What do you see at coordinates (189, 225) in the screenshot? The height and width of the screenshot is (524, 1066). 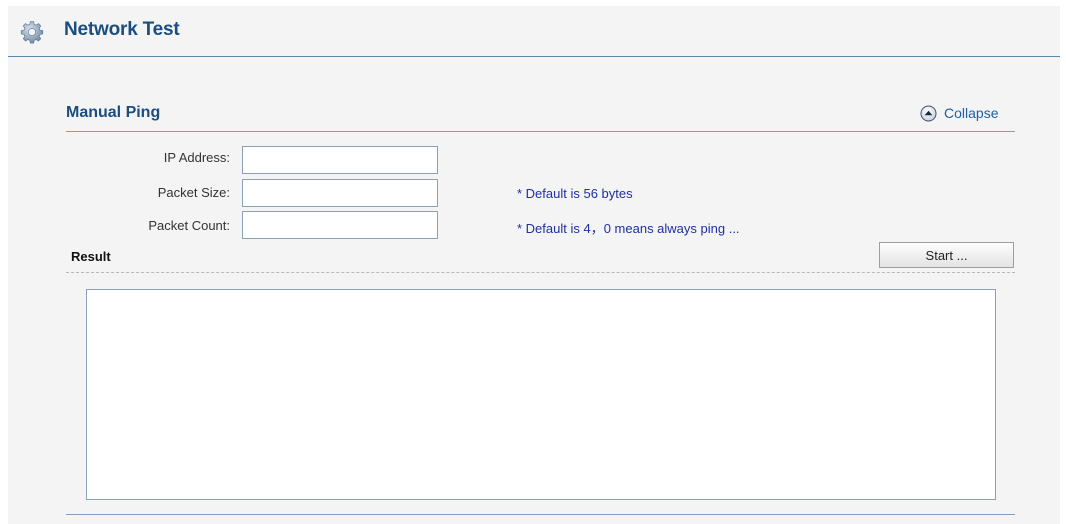 I see `packet-count-label: Packet Count:` at bounding box center [189, 225].